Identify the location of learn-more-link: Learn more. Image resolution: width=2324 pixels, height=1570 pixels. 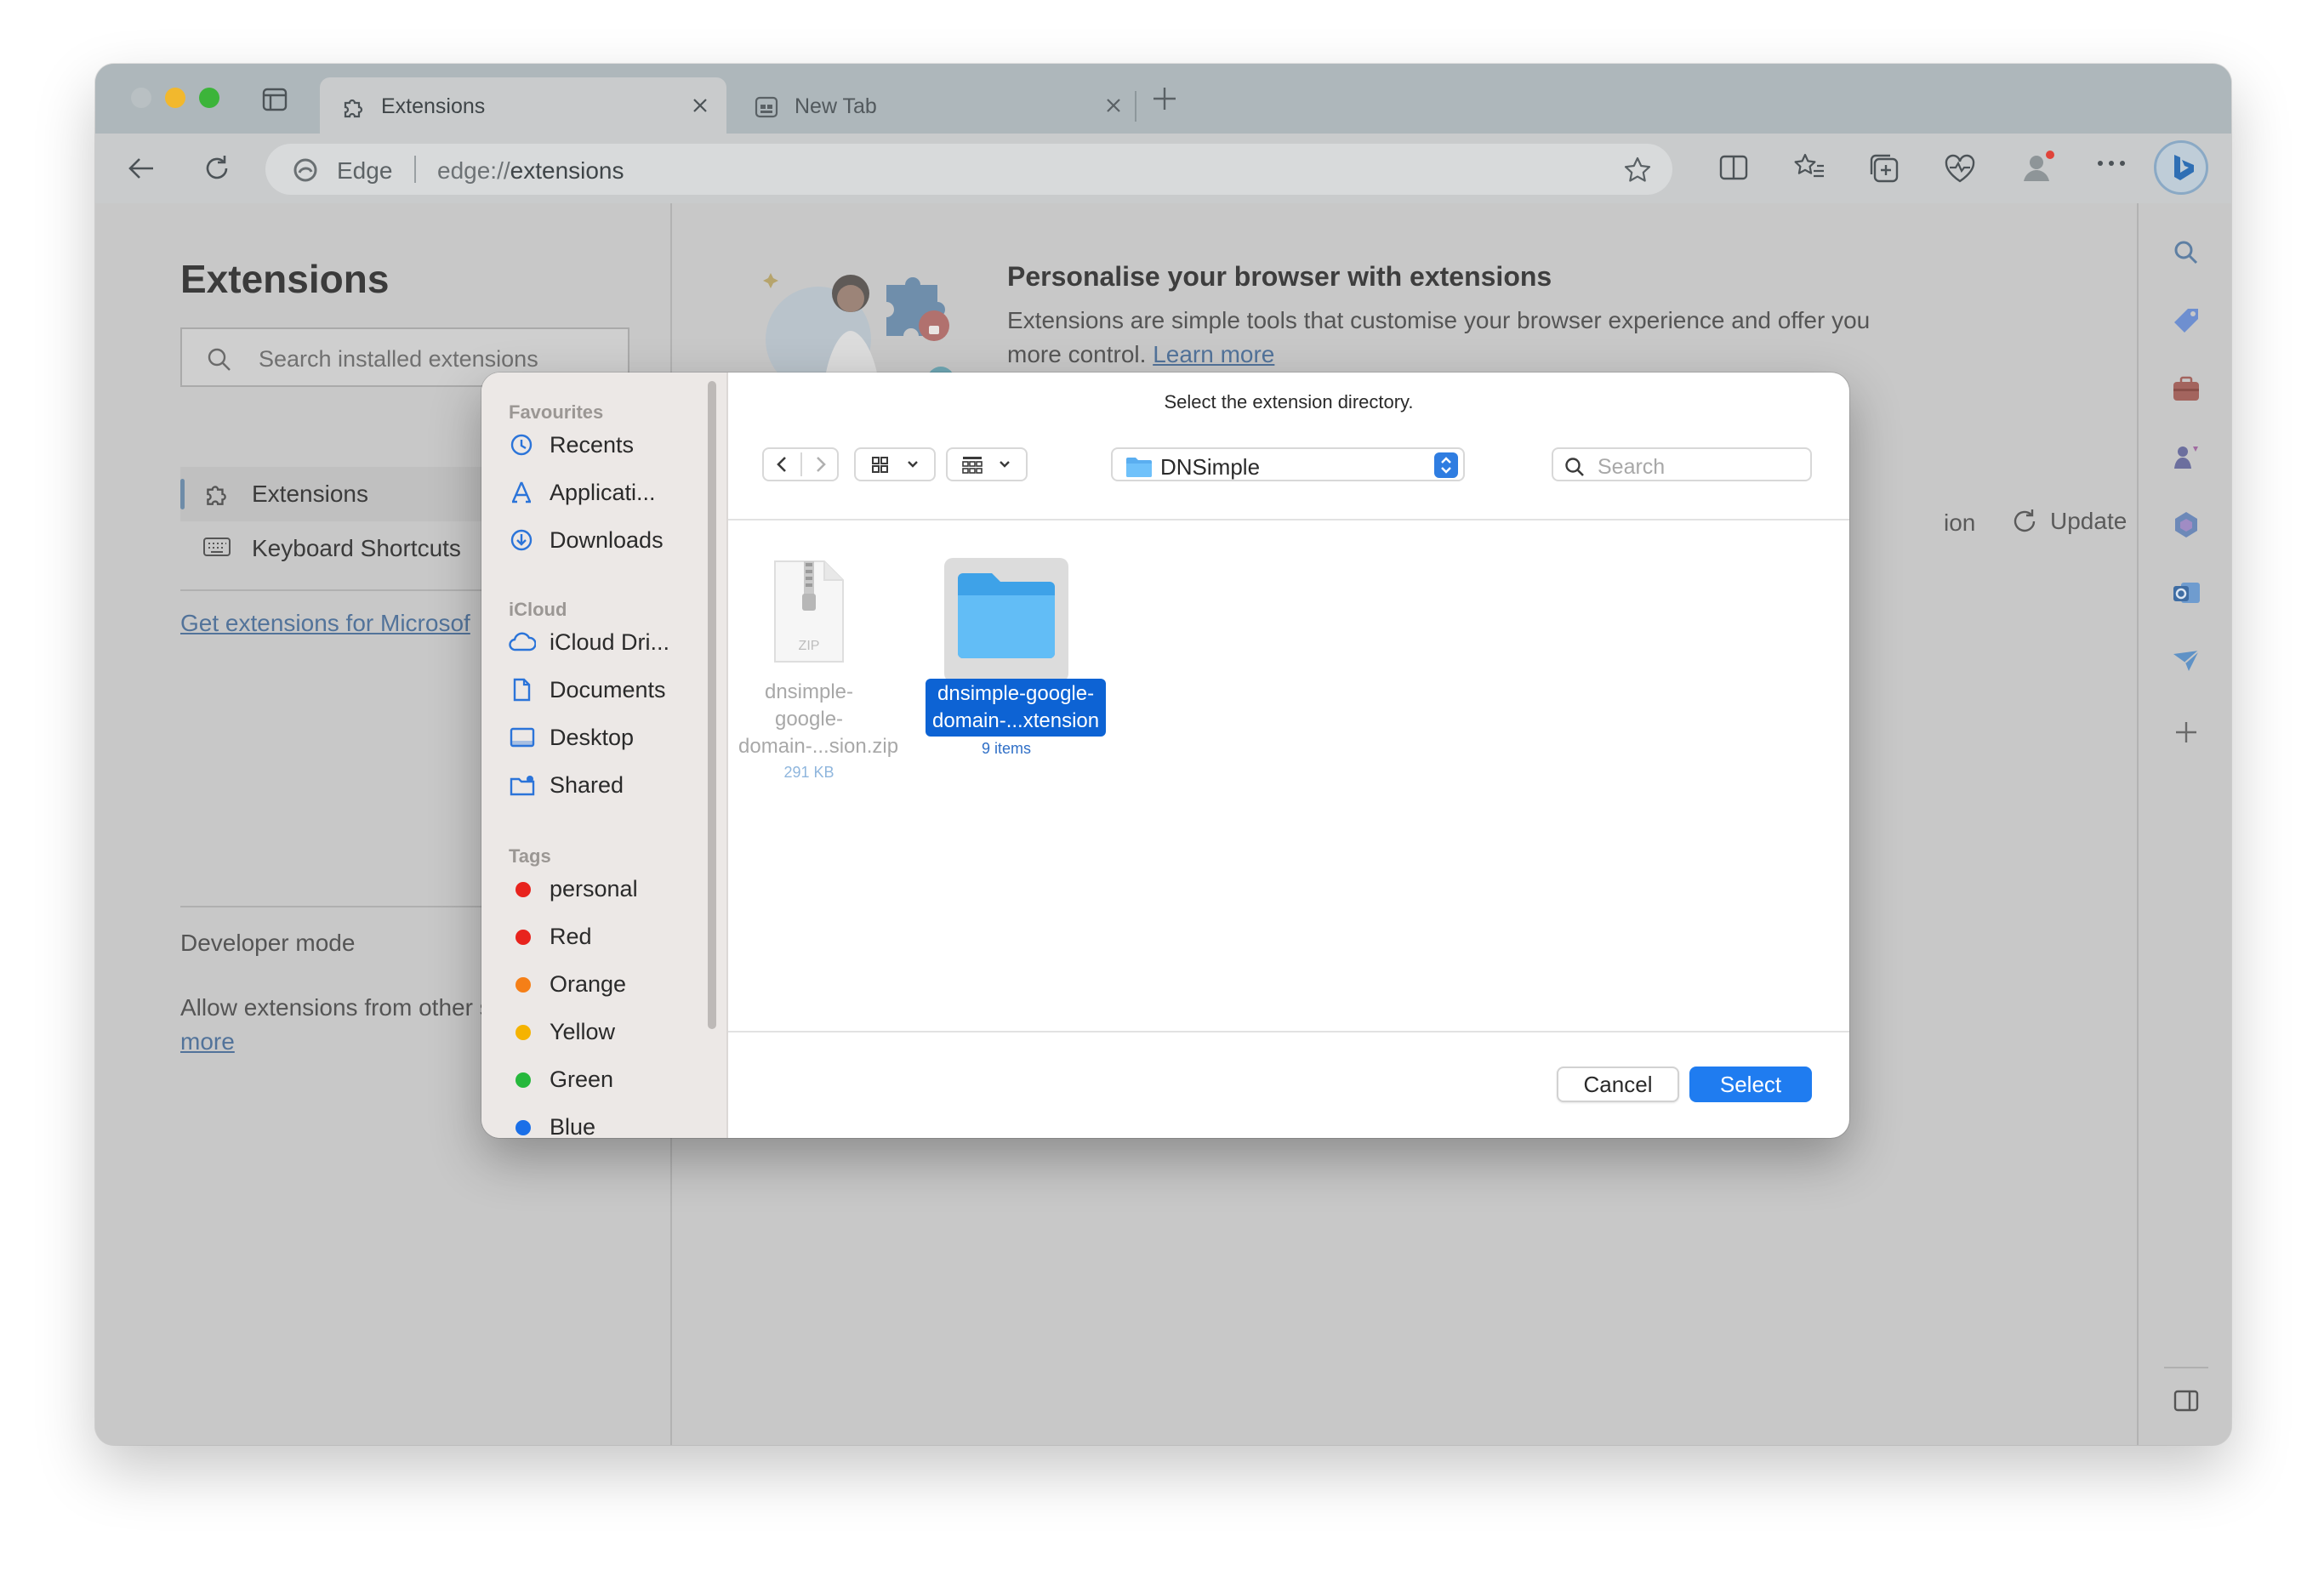
(1214, 354).